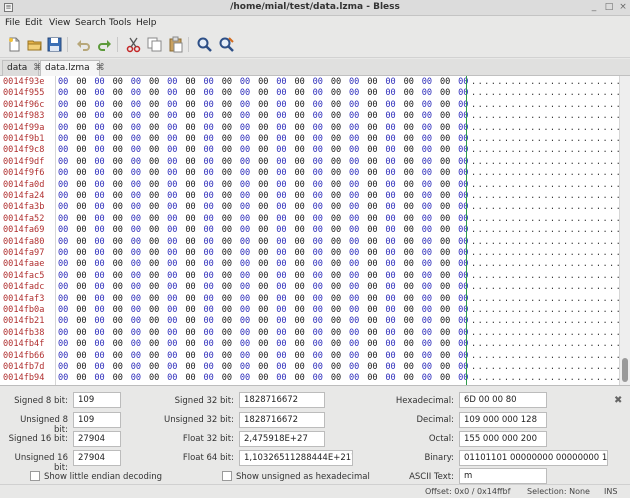  What do you see at coordinates (503, 439) in the screenshot?
I see `octal-field: 155 000 000 200` at bounding box center [503, 439].